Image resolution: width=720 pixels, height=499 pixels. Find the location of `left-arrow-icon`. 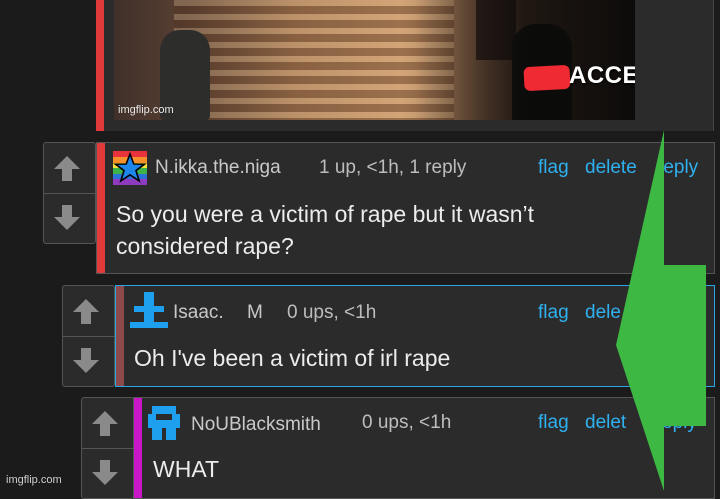

left-arrow-icon is located at coordinates (661, 310).